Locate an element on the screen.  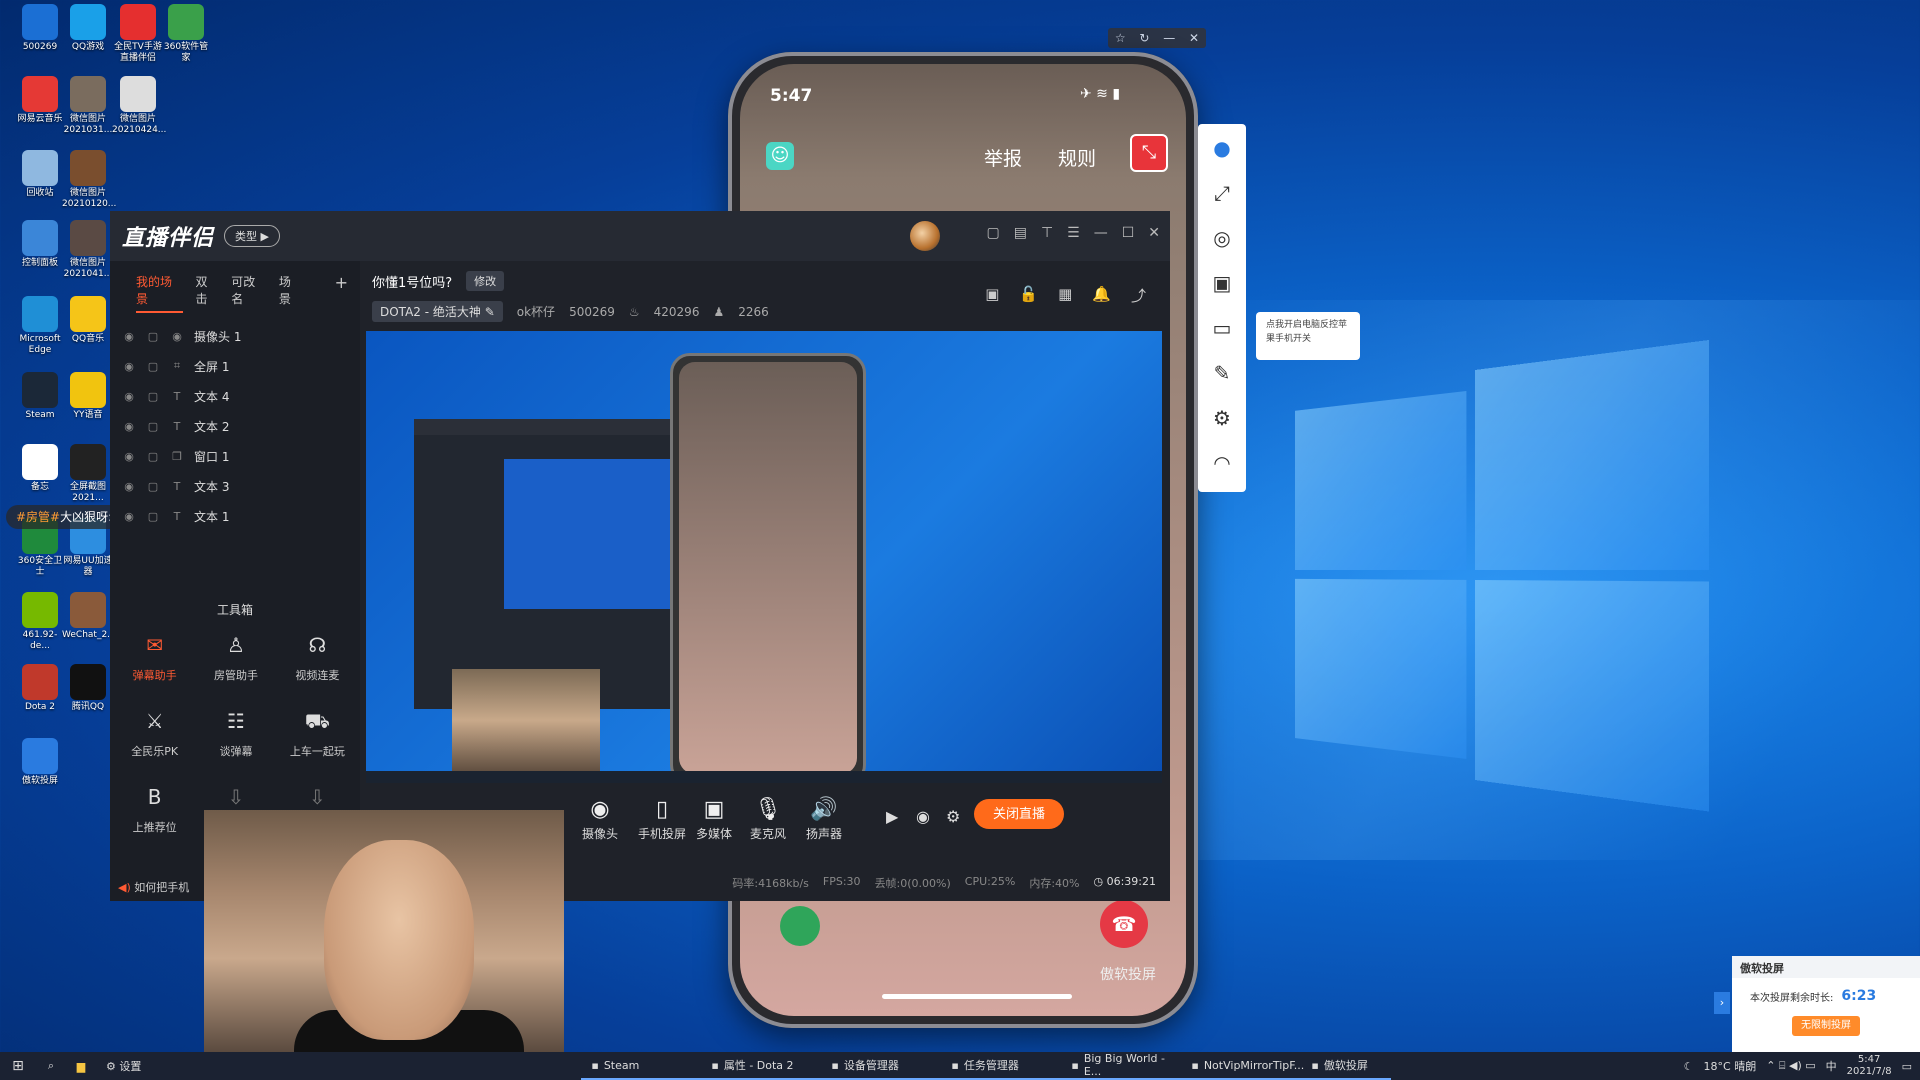
layout-icon: ▦ is located at coordinates (1065, 295).